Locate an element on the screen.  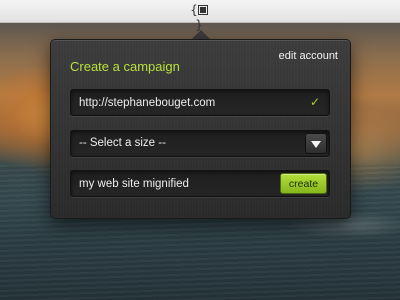
campaign-name-field: create is located at coordinates (200, 183).